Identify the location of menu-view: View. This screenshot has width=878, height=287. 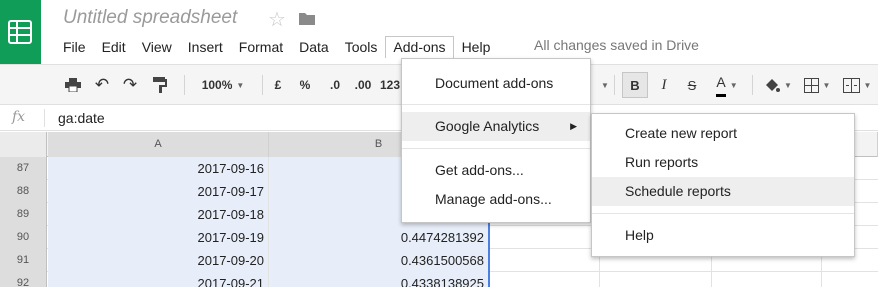
(157, 47).